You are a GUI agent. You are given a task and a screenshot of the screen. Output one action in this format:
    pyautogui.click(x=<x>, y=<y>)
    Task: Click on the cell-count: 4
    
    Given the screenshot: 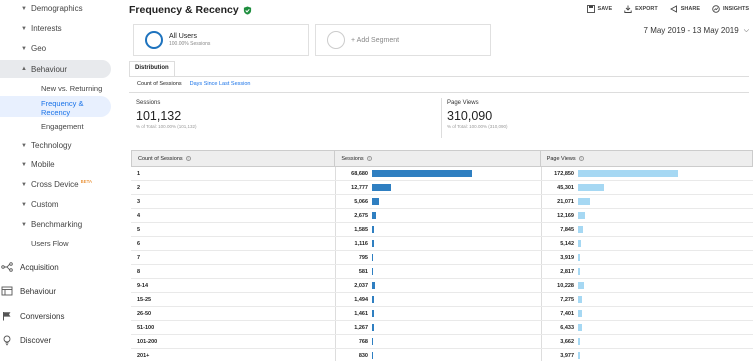 What is the action you would take?
    pyautogui.click(x=139, y=215)
    